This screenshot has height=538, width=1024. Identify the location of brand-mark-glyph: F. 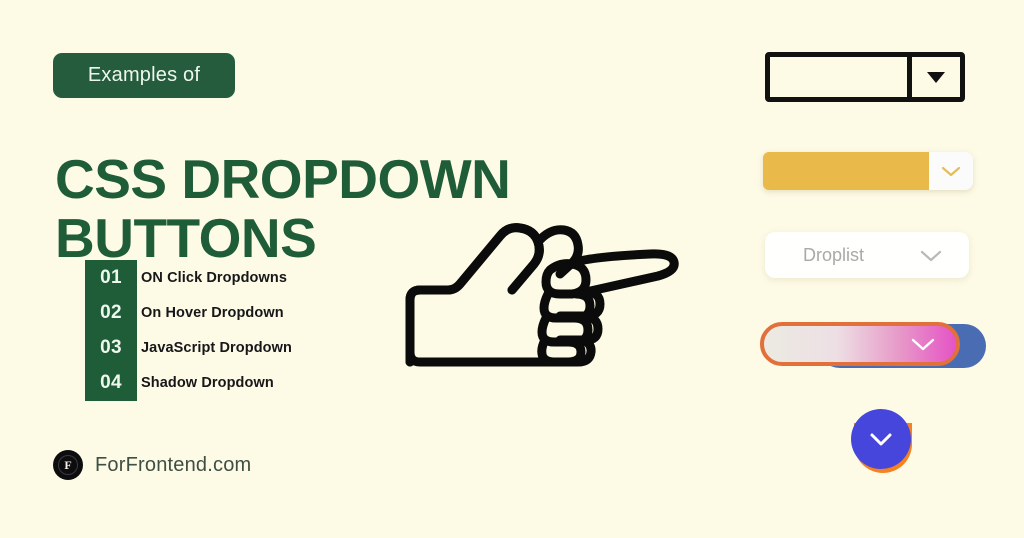
(68, 465).